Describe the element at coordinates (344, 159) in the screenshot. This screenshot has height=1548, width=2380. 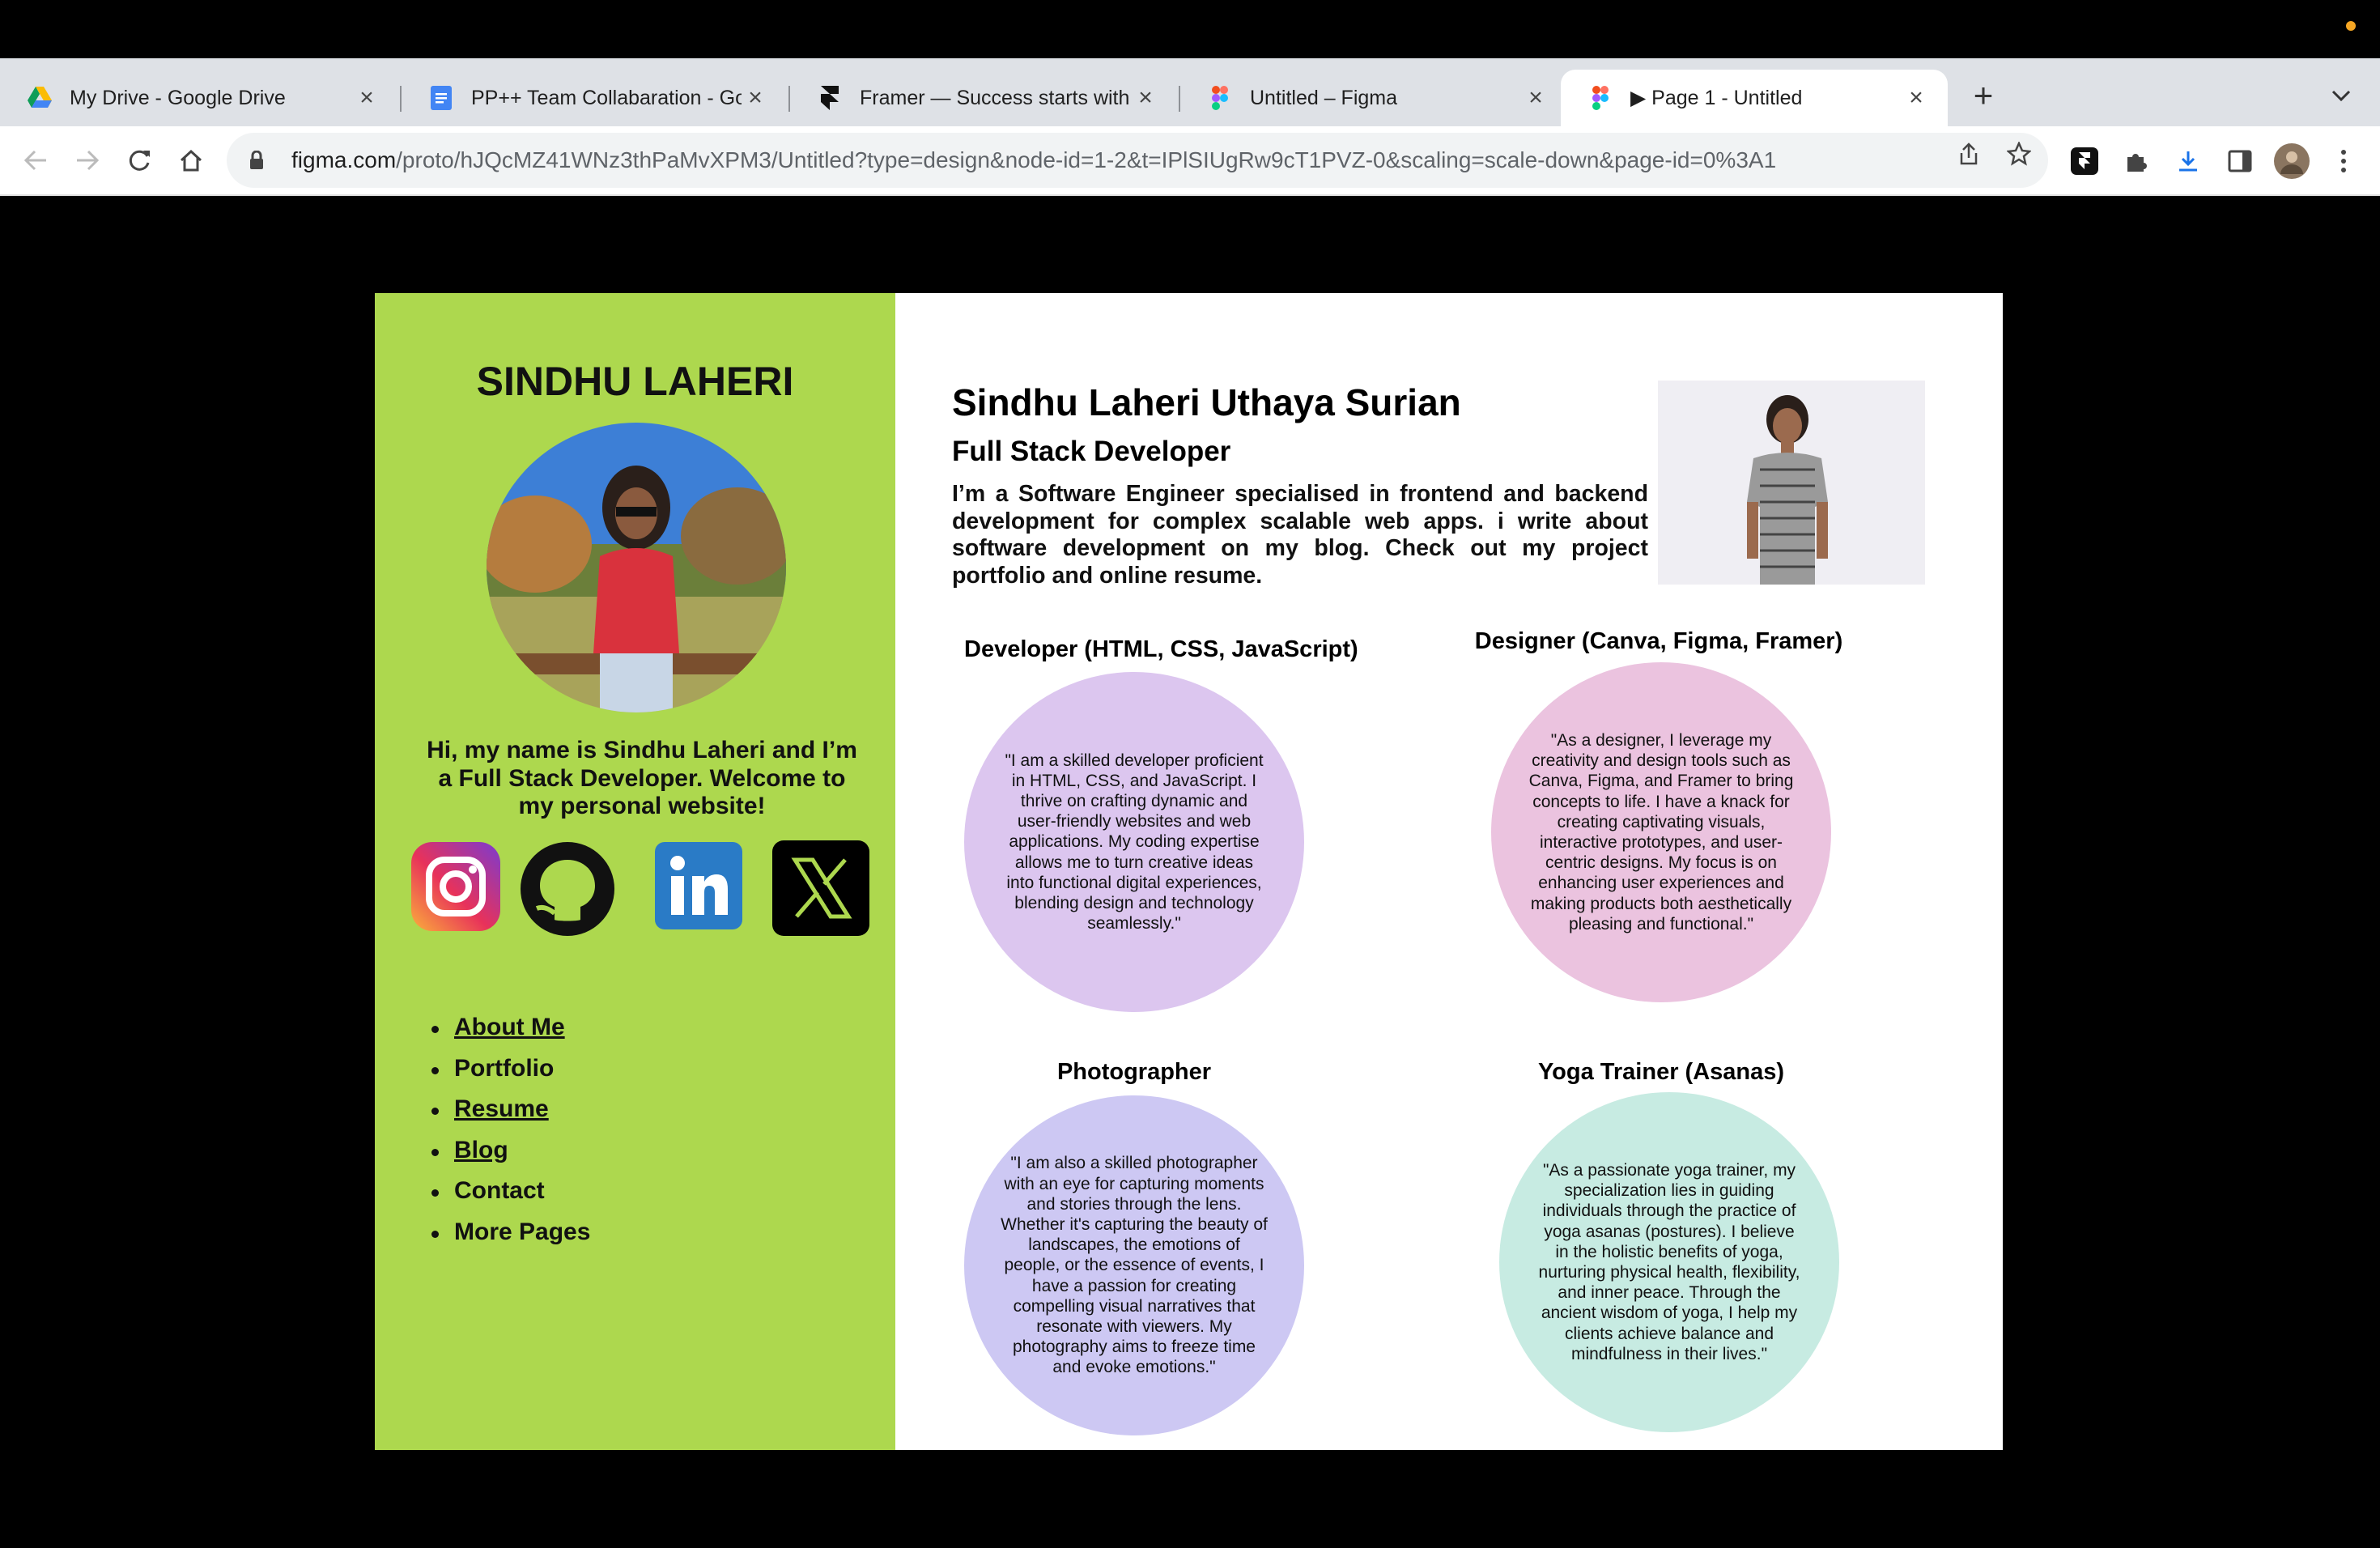
I see `url-host: figma.com` at that location.